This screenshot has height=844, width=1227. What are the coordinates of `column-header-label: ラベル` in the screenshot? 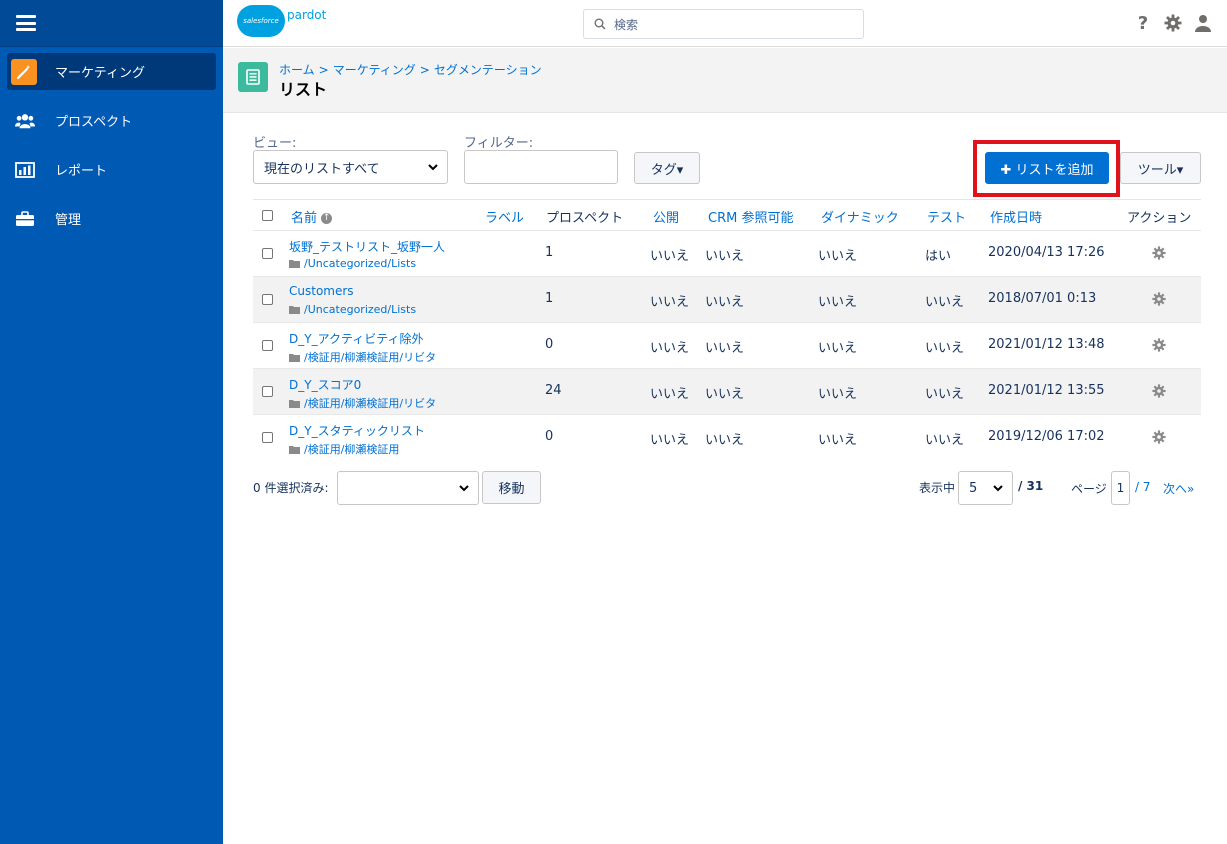 It's located at (504, 216).